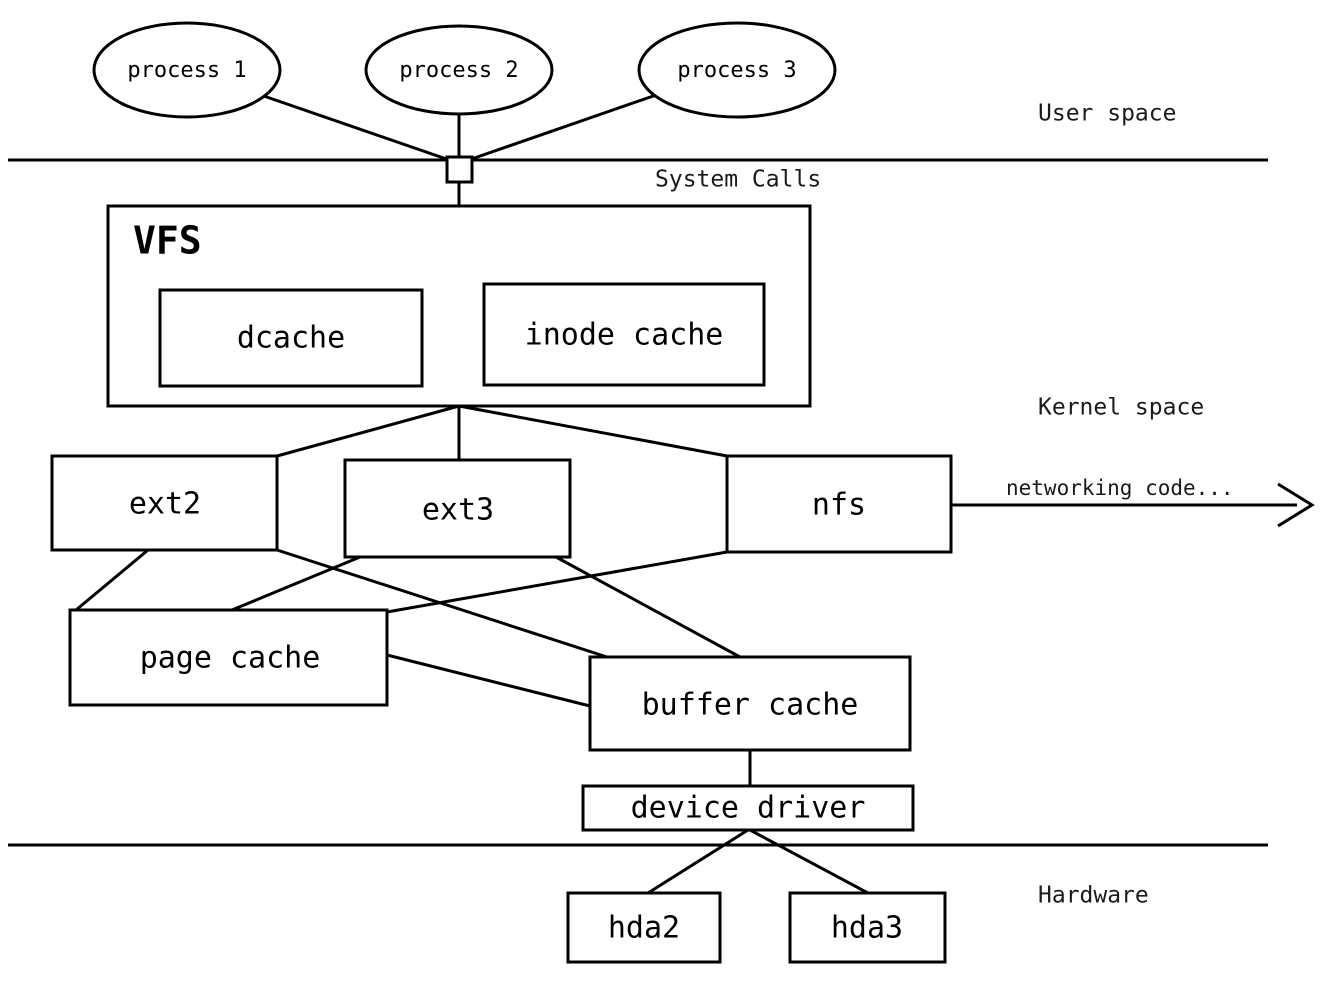 The width and height of the screenshot is (1340, 986). What do you see at coordinates (112, 580) in the screenshot?
I see `edge-ext2-pagecache` at bounding box center [112, 580].